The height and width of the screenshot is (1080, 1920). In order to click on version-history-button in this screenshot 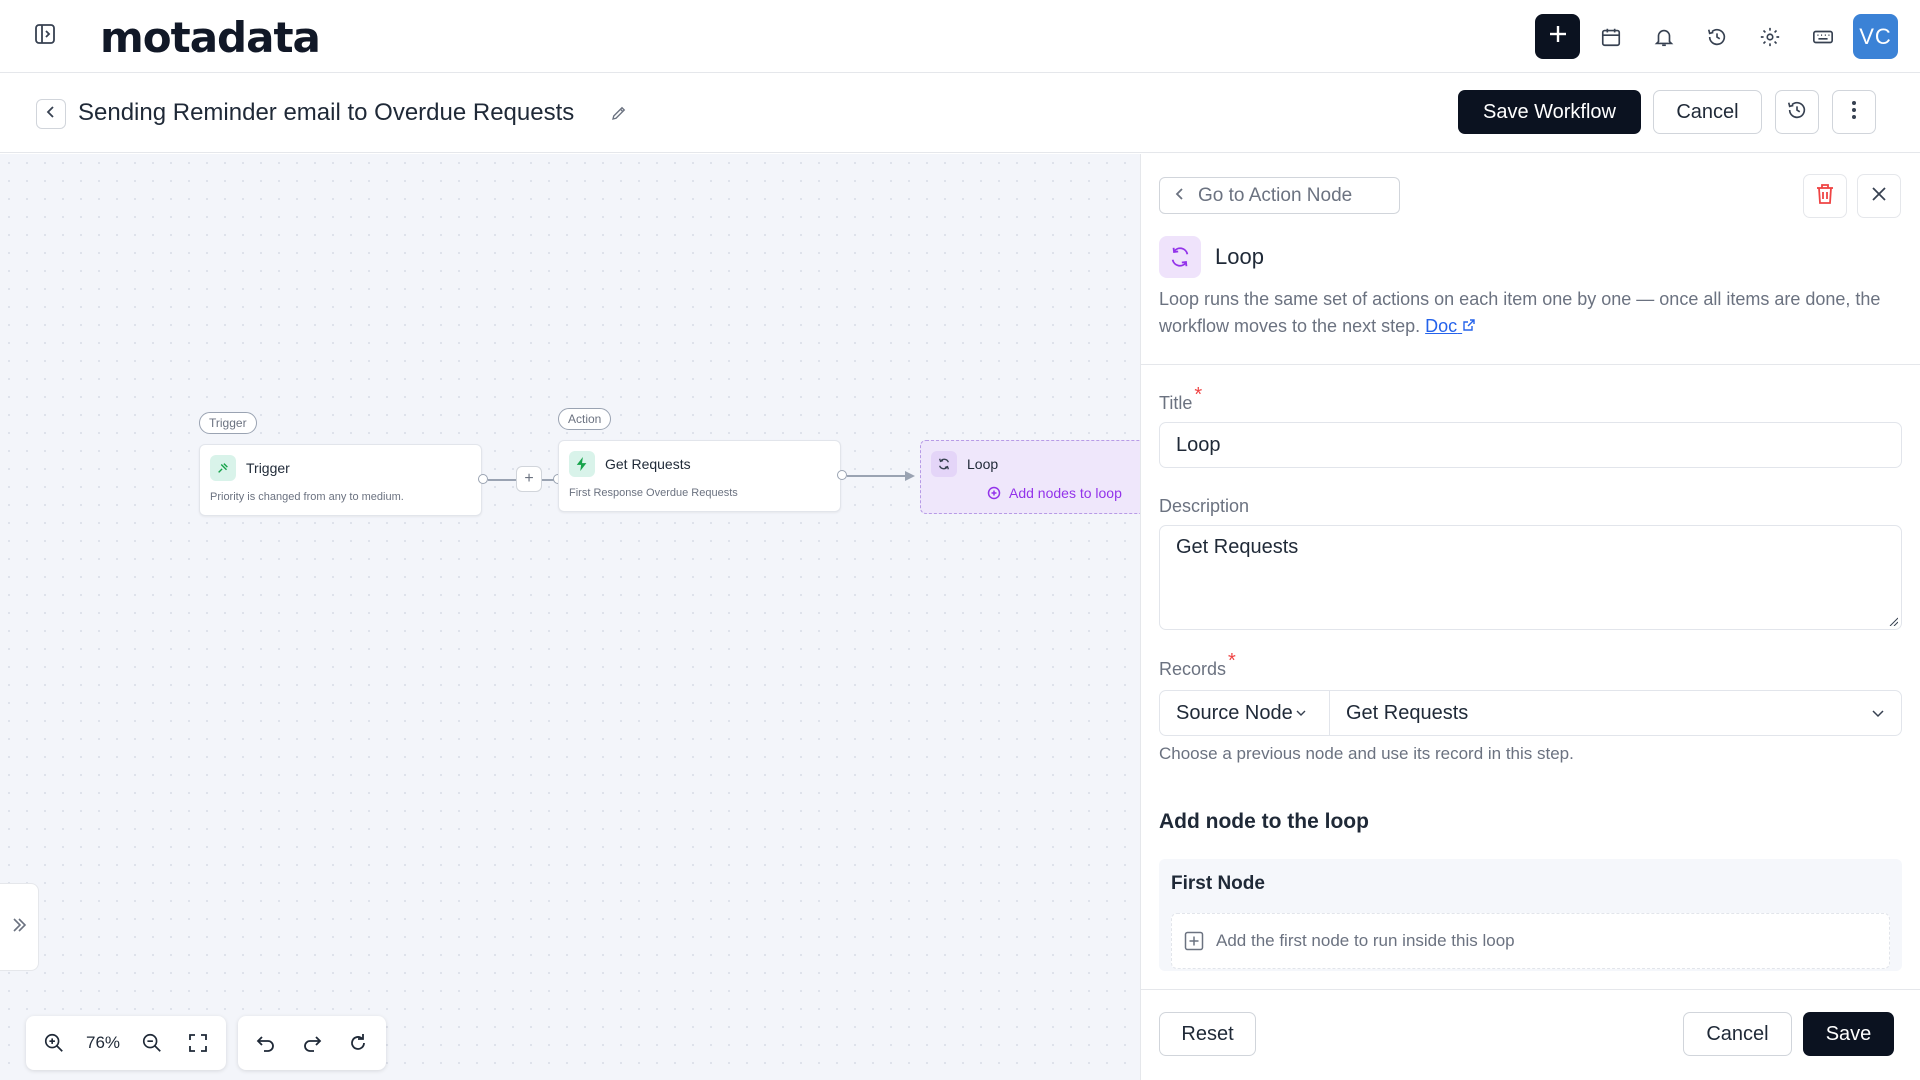, I will do `click(1797, 112)`.